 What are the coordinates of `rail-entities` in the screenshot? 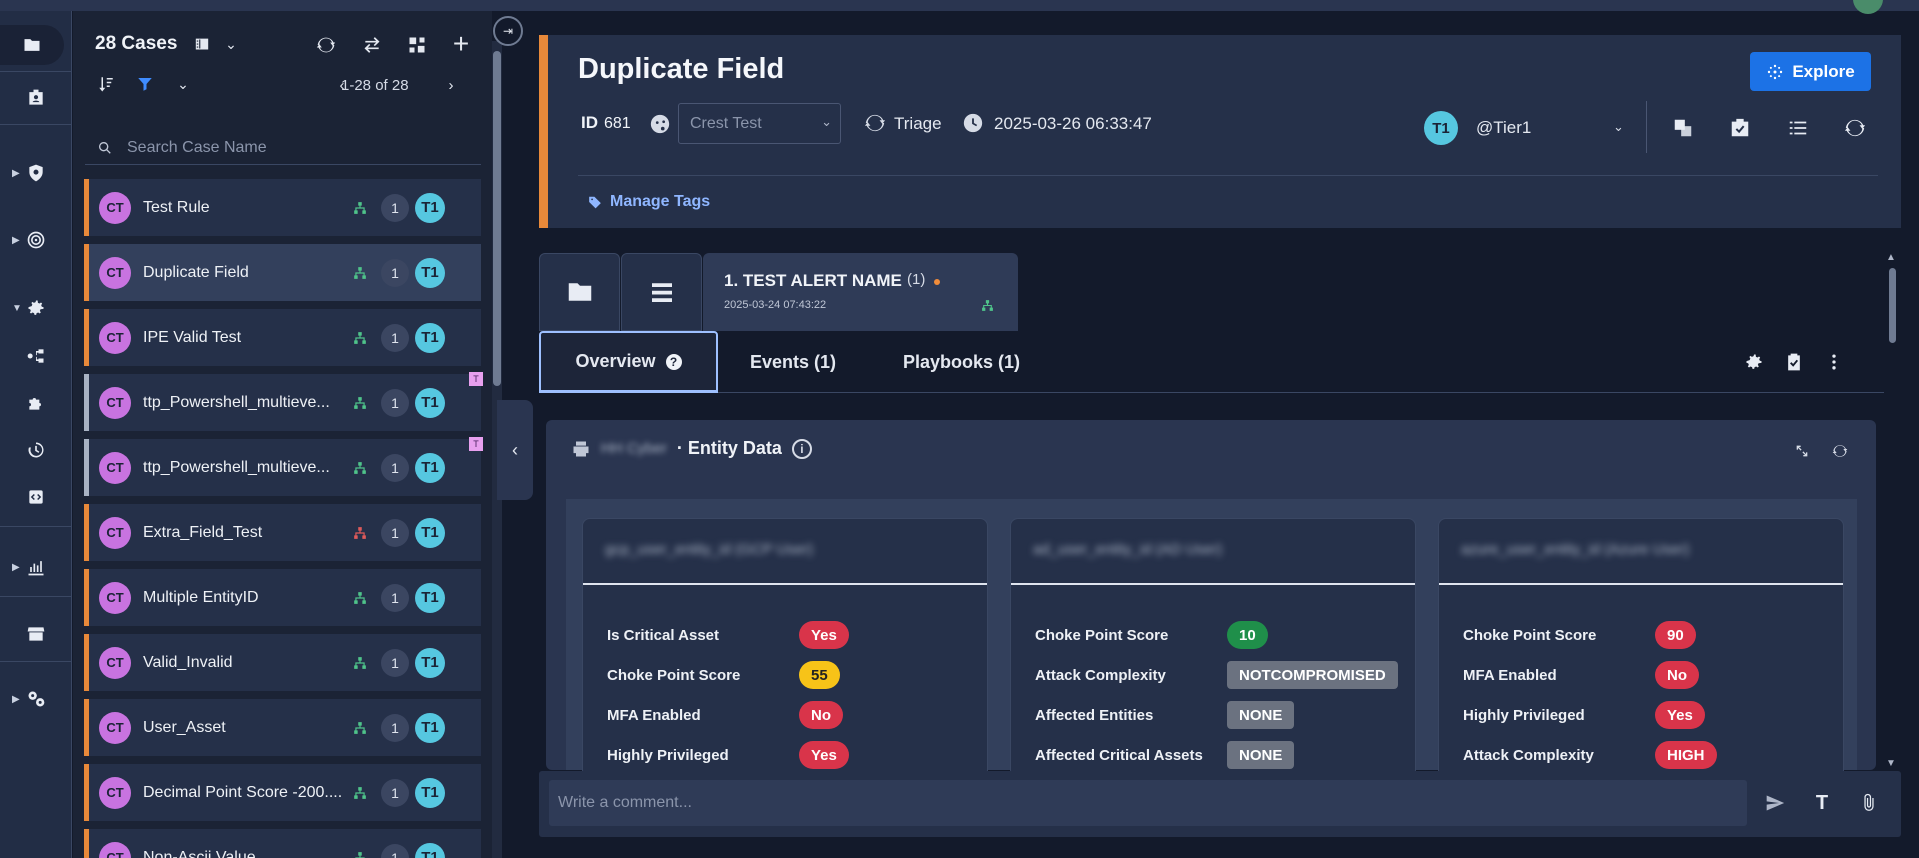 It's located at (36, 98).